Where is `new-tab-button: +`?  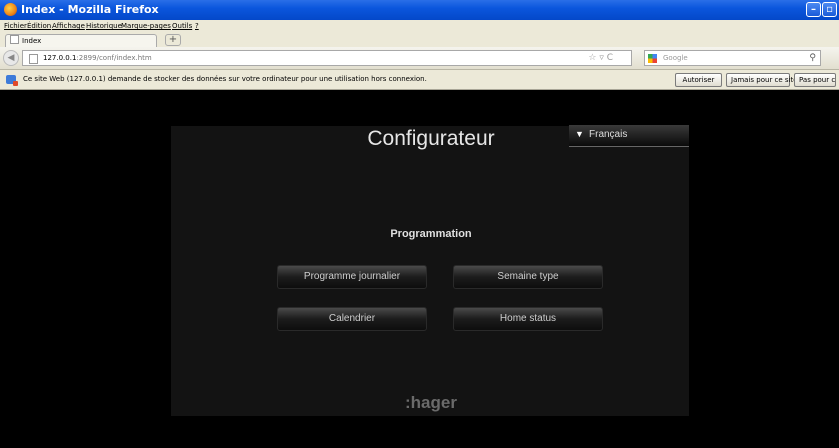
new-tab-button: + is located at coordinates (173, 40).